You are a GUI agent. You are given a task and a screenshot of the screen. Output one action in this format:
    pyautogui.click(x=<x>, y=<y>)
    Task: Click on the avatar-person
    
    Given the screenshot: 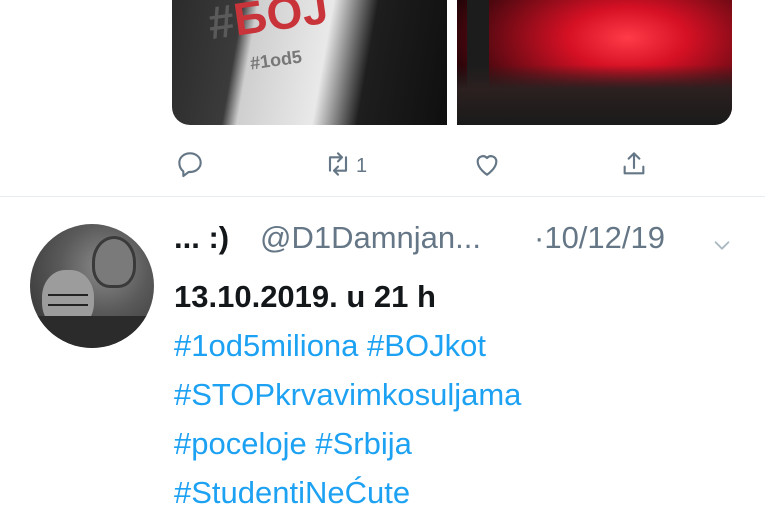 What is the action you would take?
    pyautogui.click(x=114, y=262)
    